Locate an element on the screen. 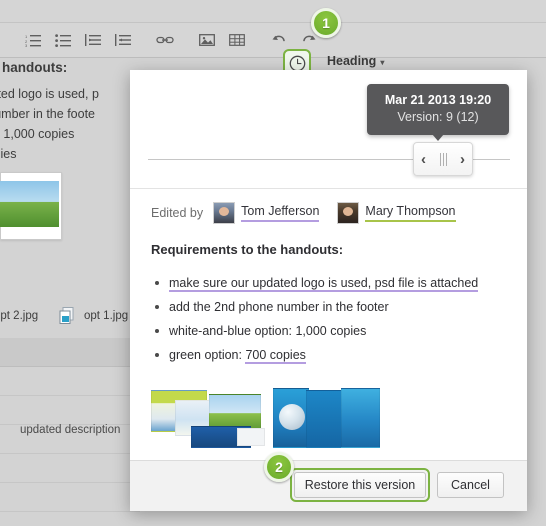 This screenshot has height=526, width=546. background-thumbnail is located at coordinates (31, 206).